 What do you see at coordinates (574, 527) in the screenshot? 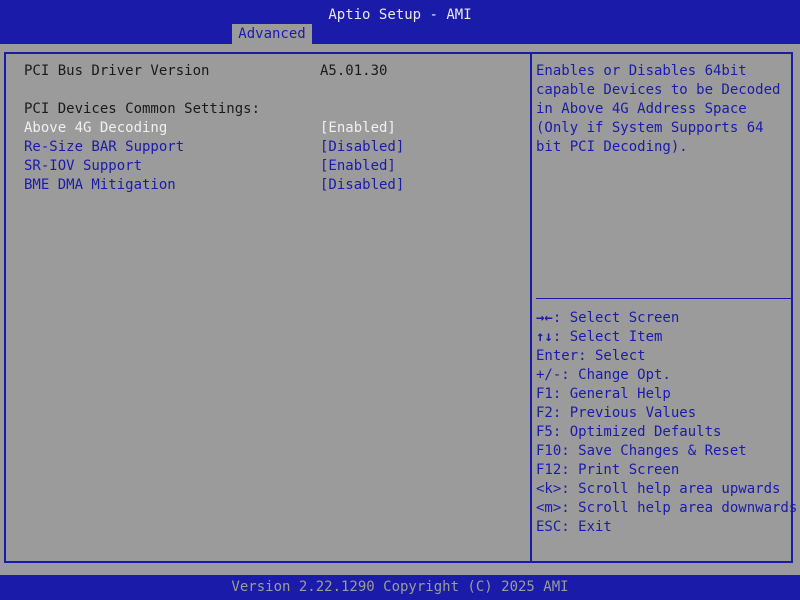
I see `key-hint-esc: ESC: Exit` at bounding box center [574, 527].